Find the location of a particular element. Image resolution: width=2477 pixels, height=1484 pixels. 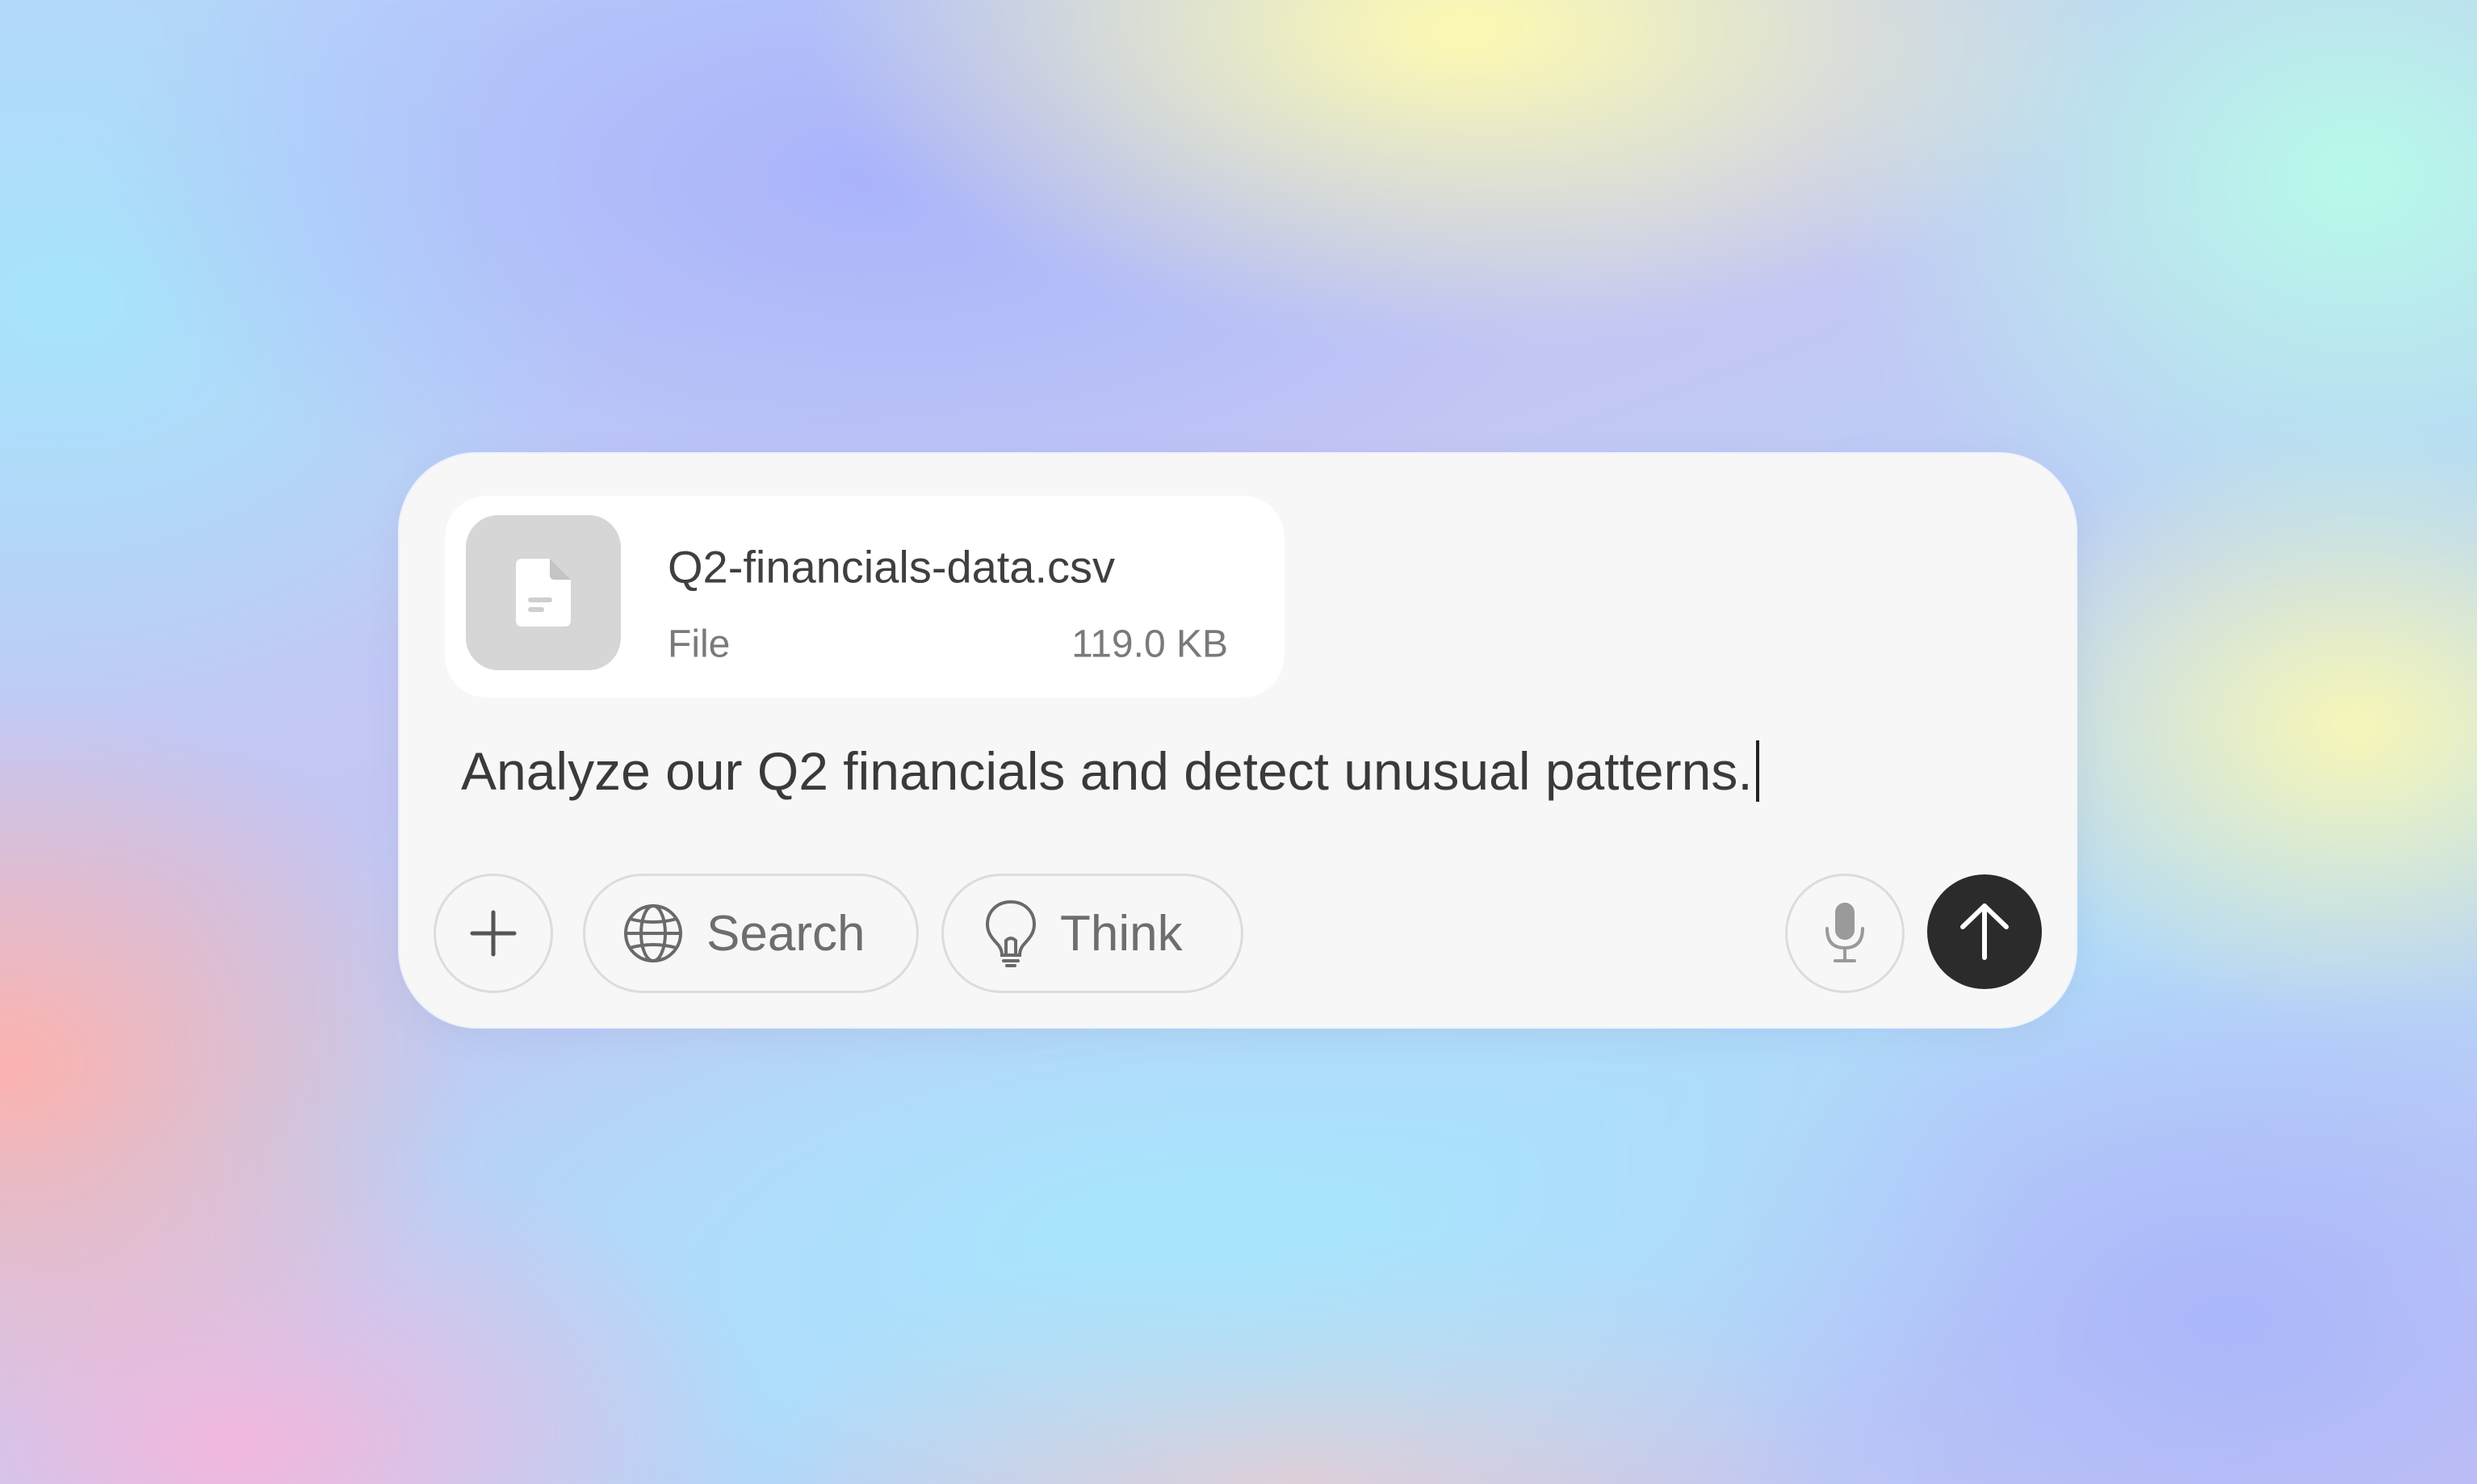

text-cursor is located at coordinates (1757, 771).